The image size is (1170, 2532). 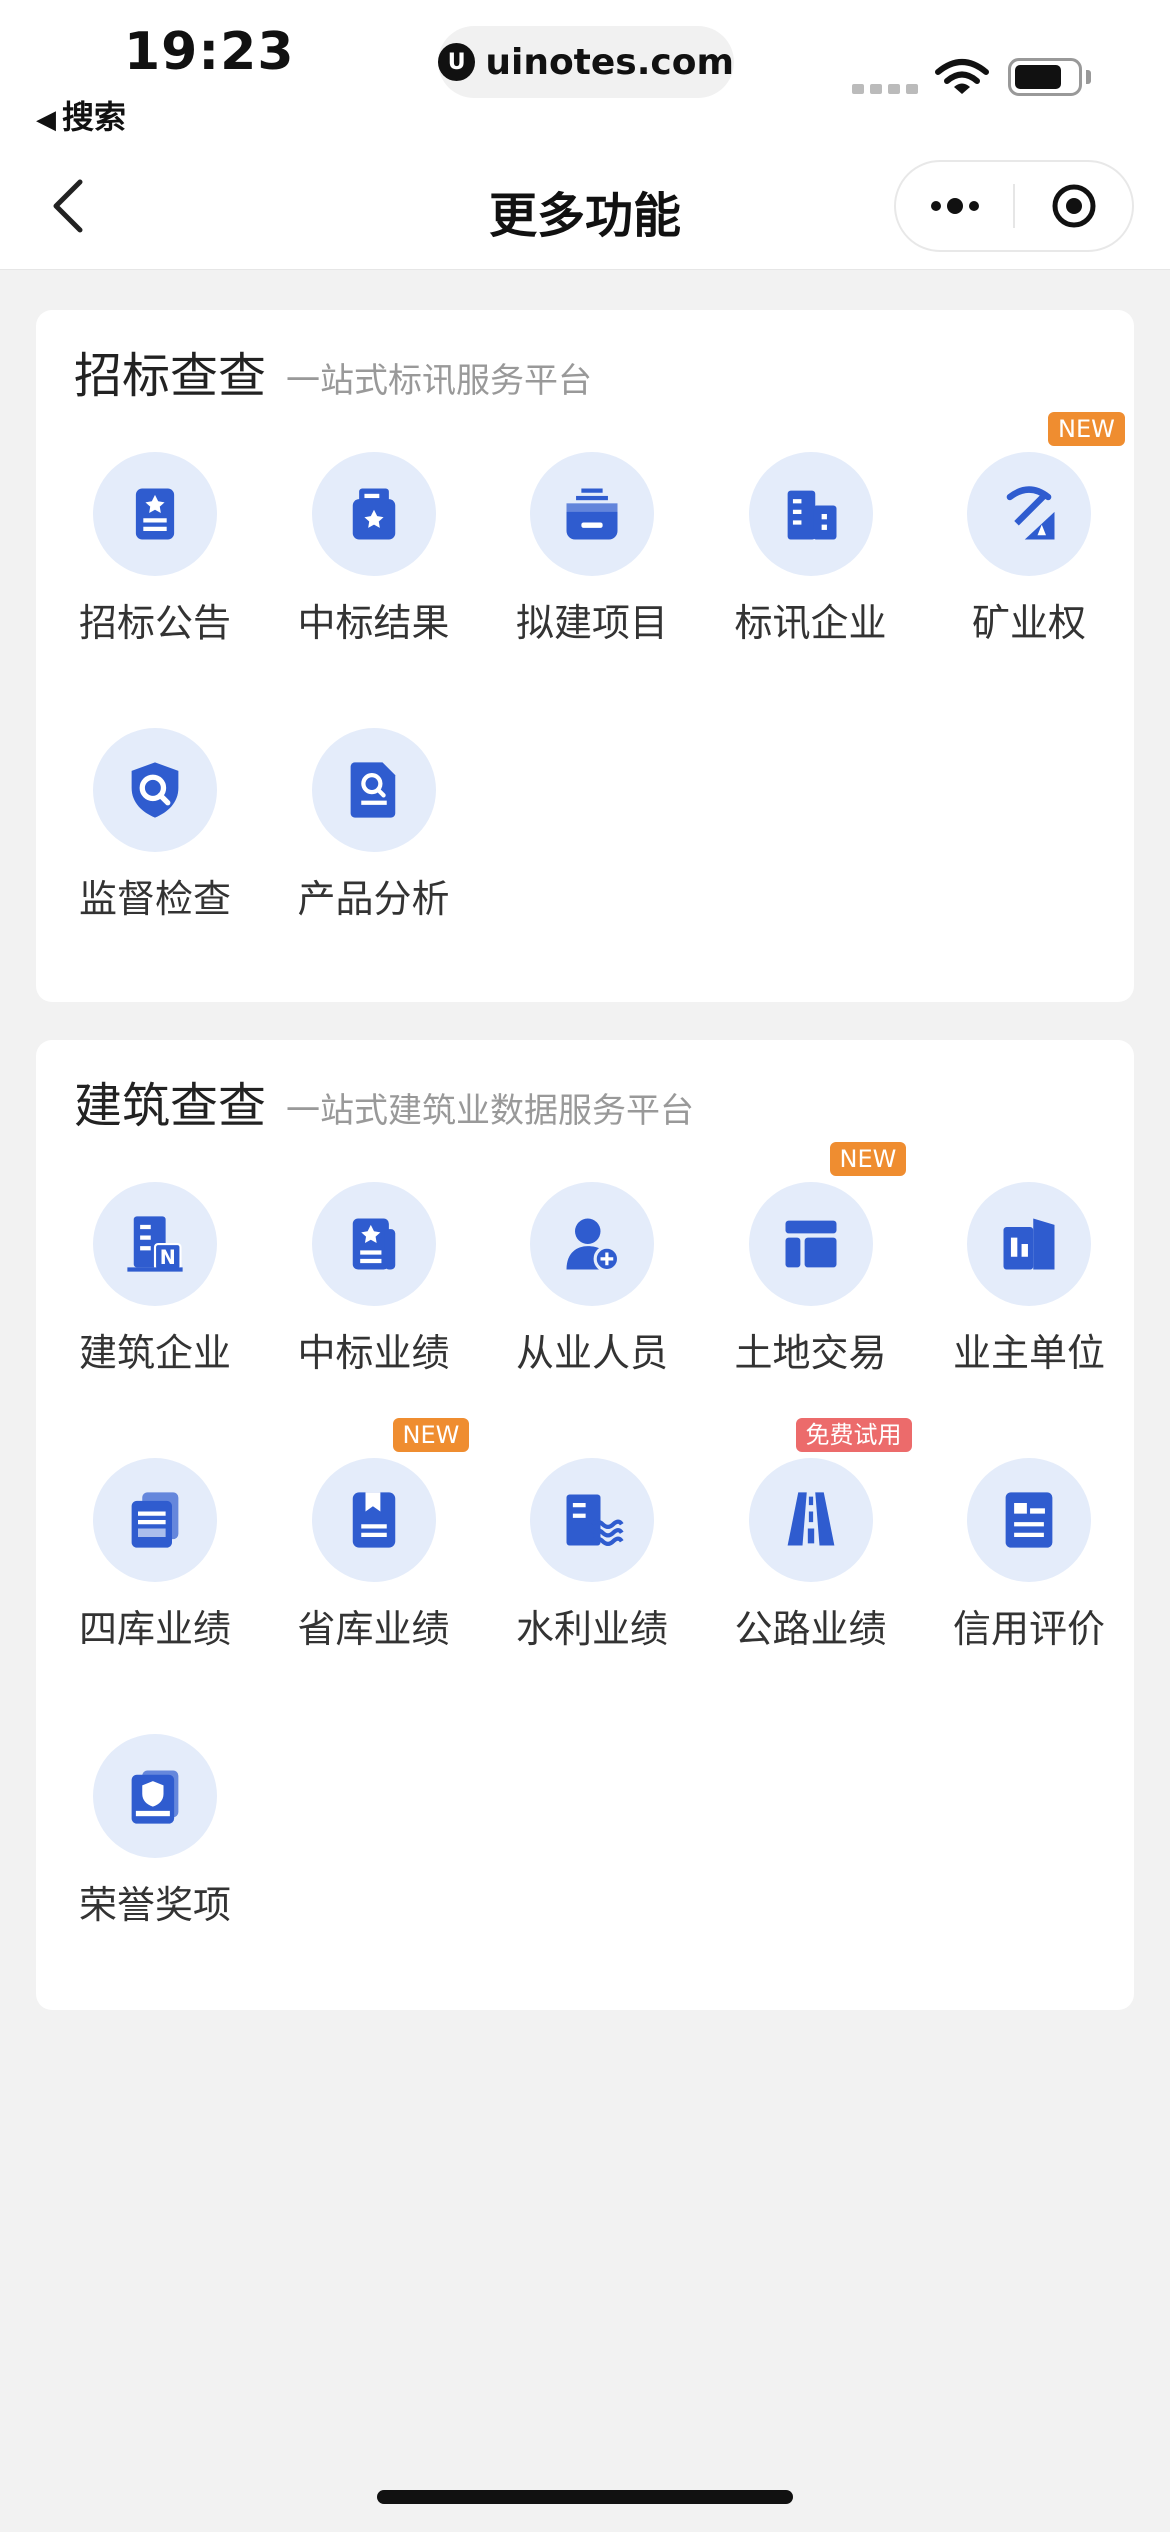 I want to click on construction-item: NEW 省库业绩, so click(x=374, y=1538).